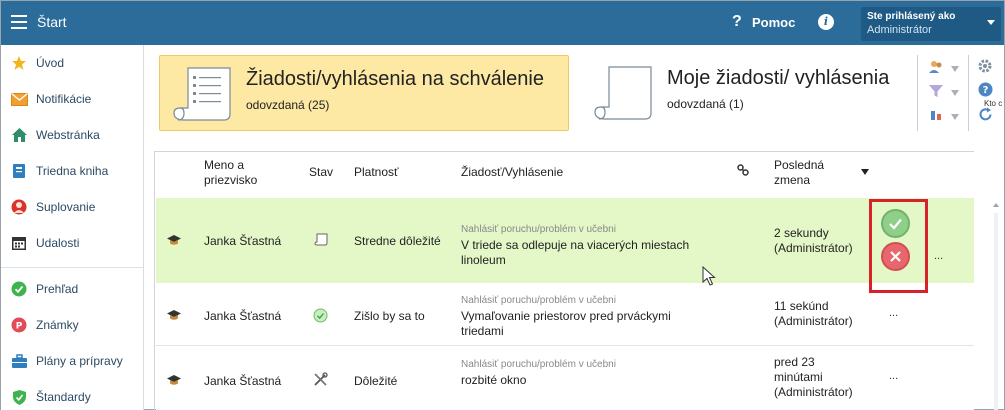  Describe the element at coordinates (19, 243) in the screenshot. I see `calendar-icon` at that location.